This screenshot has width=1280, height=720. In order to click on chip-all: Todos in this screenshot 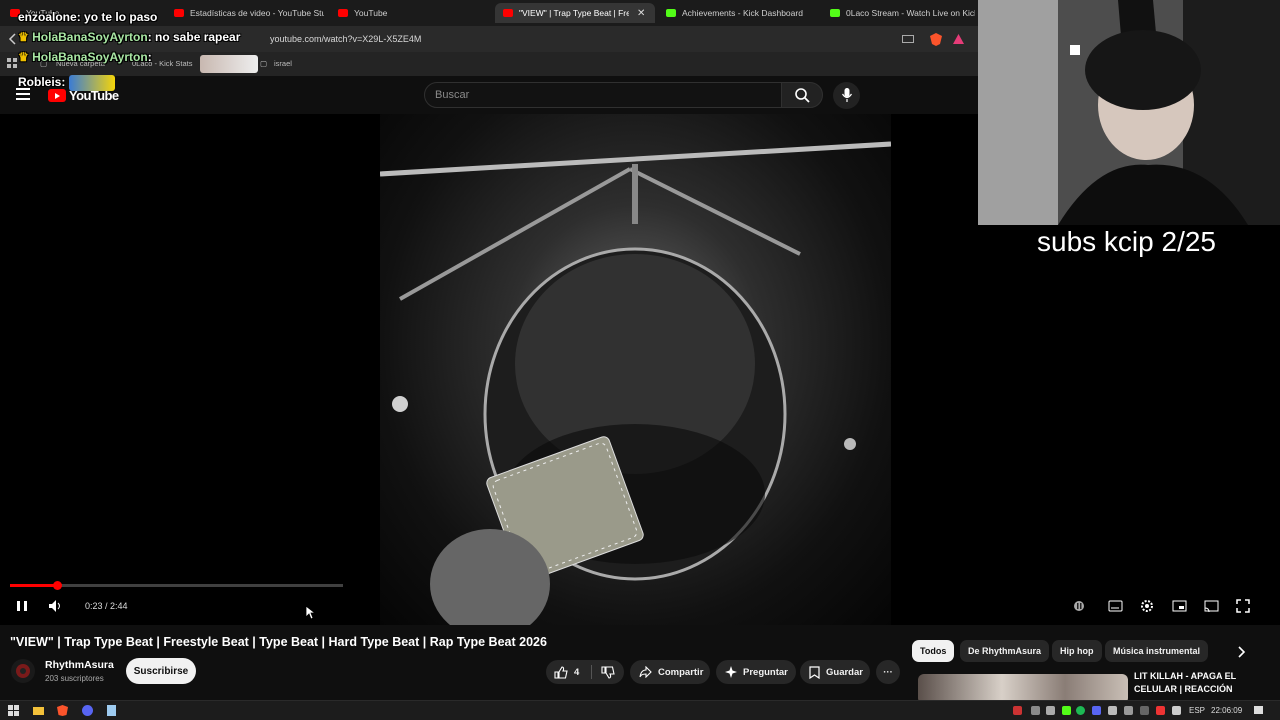, I will do `click(933, 651)`.